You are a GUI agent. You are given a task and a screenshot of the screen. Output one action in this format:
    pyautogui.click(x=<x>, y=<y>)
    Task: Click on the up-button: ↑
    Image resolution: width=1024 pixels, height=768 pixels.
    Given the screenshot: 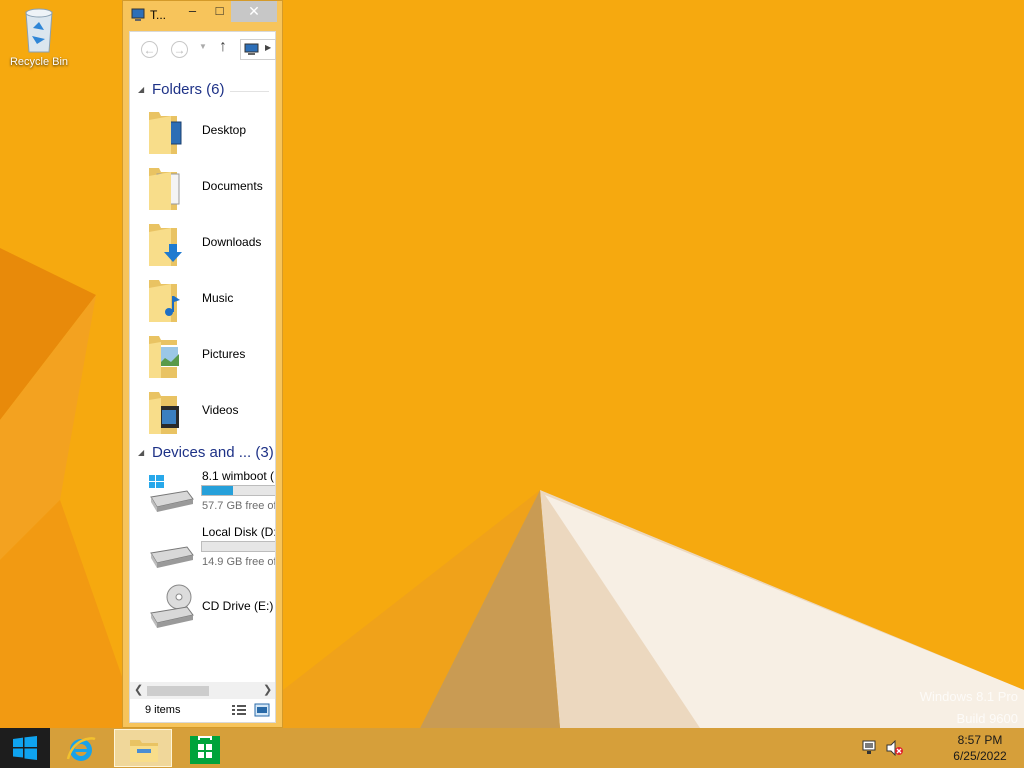 What is the action you would take?
    pyautogui.click(x=223, y=47)
    